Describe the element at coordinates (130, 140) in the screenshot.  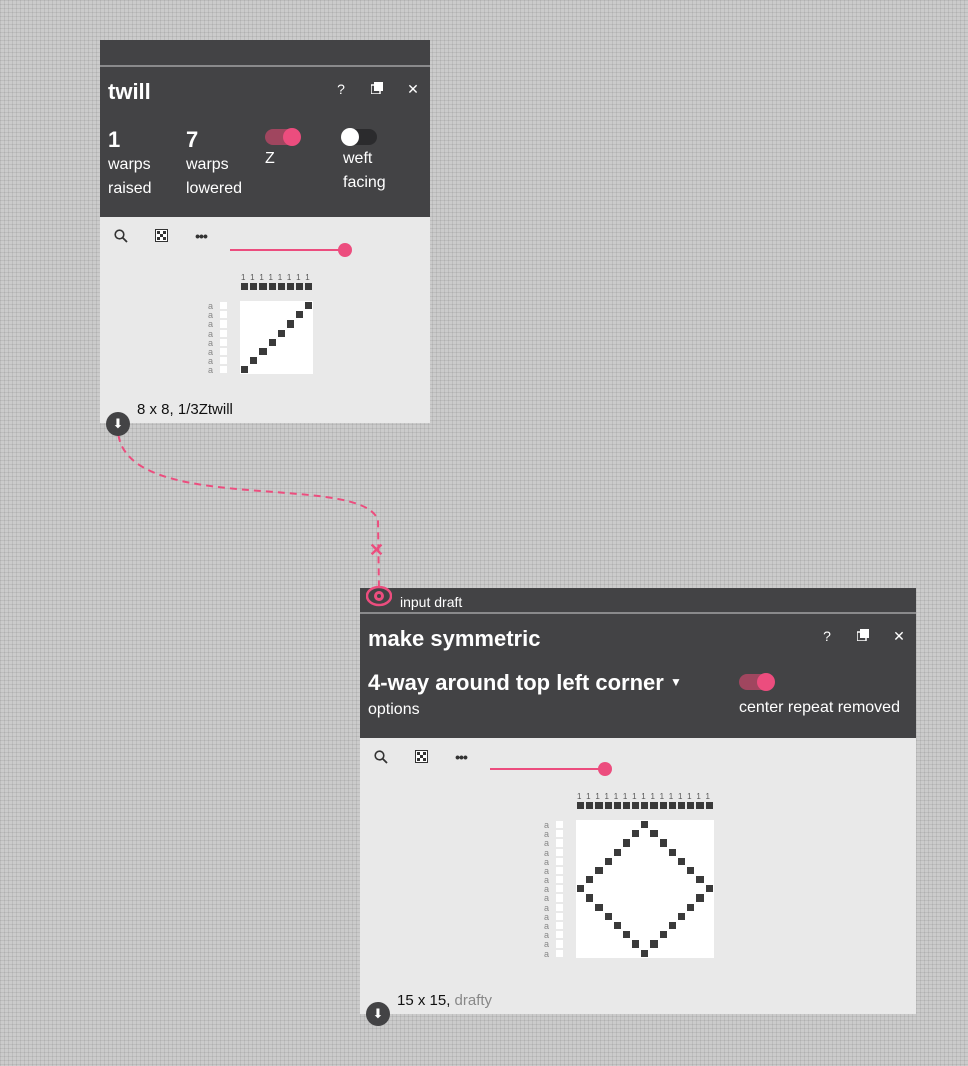
I see `warps-raised-value: 1` at that location.